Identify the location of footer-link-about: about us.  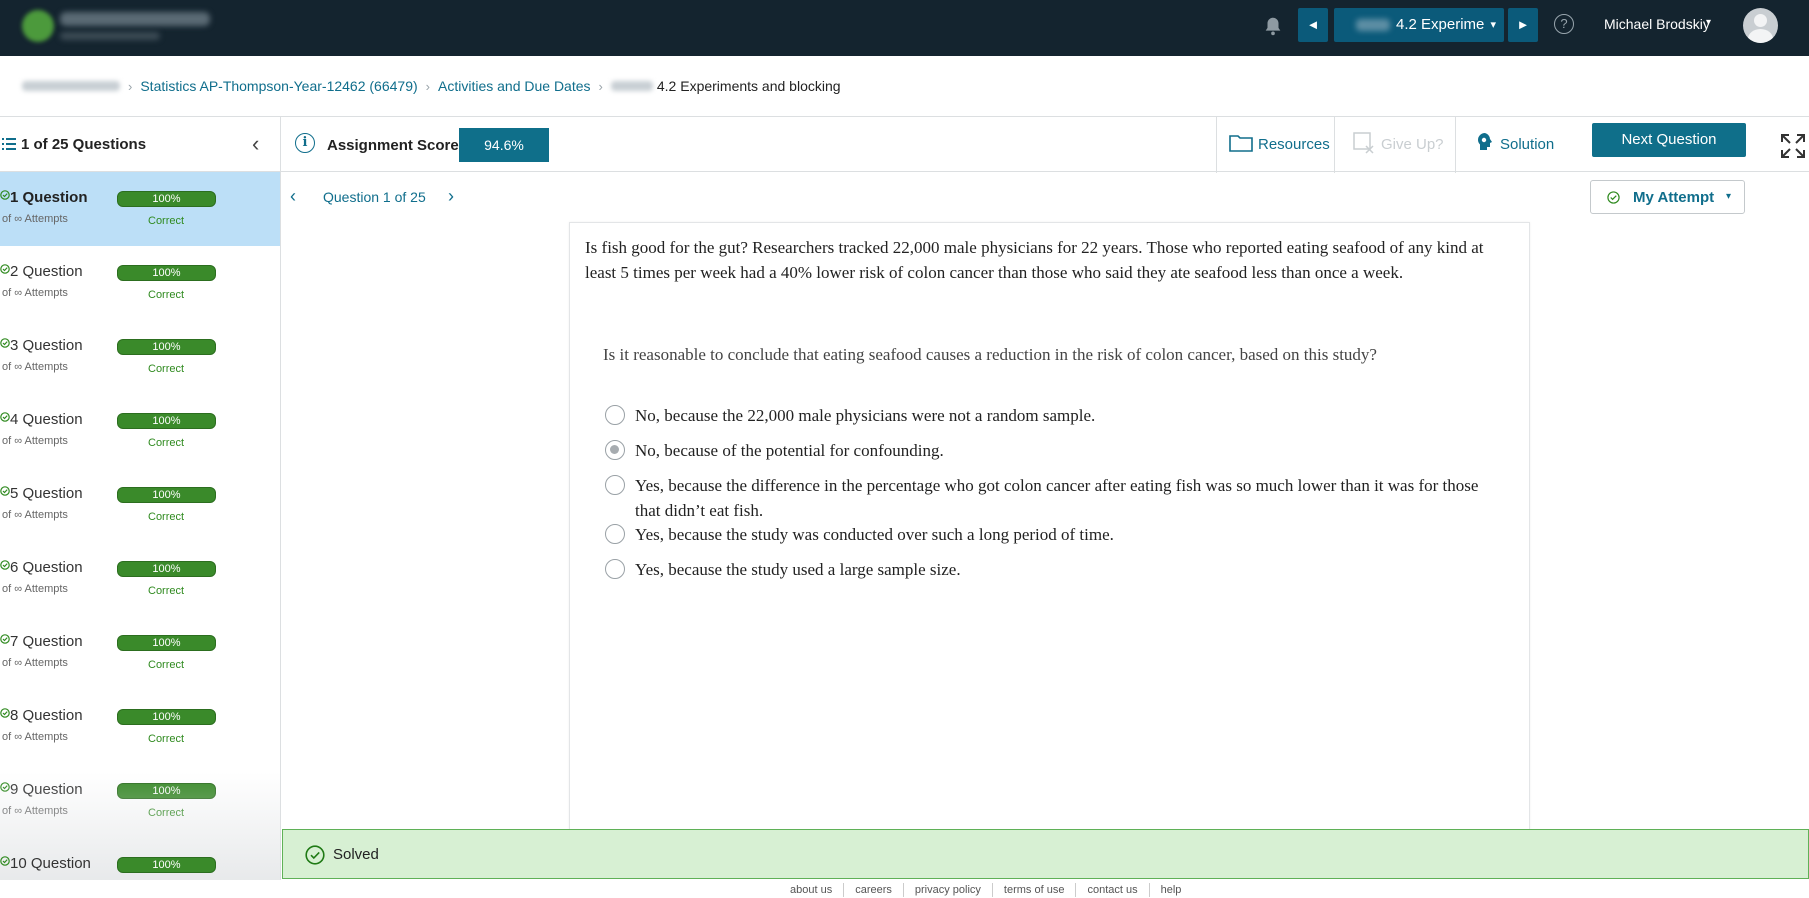
(812, 890).